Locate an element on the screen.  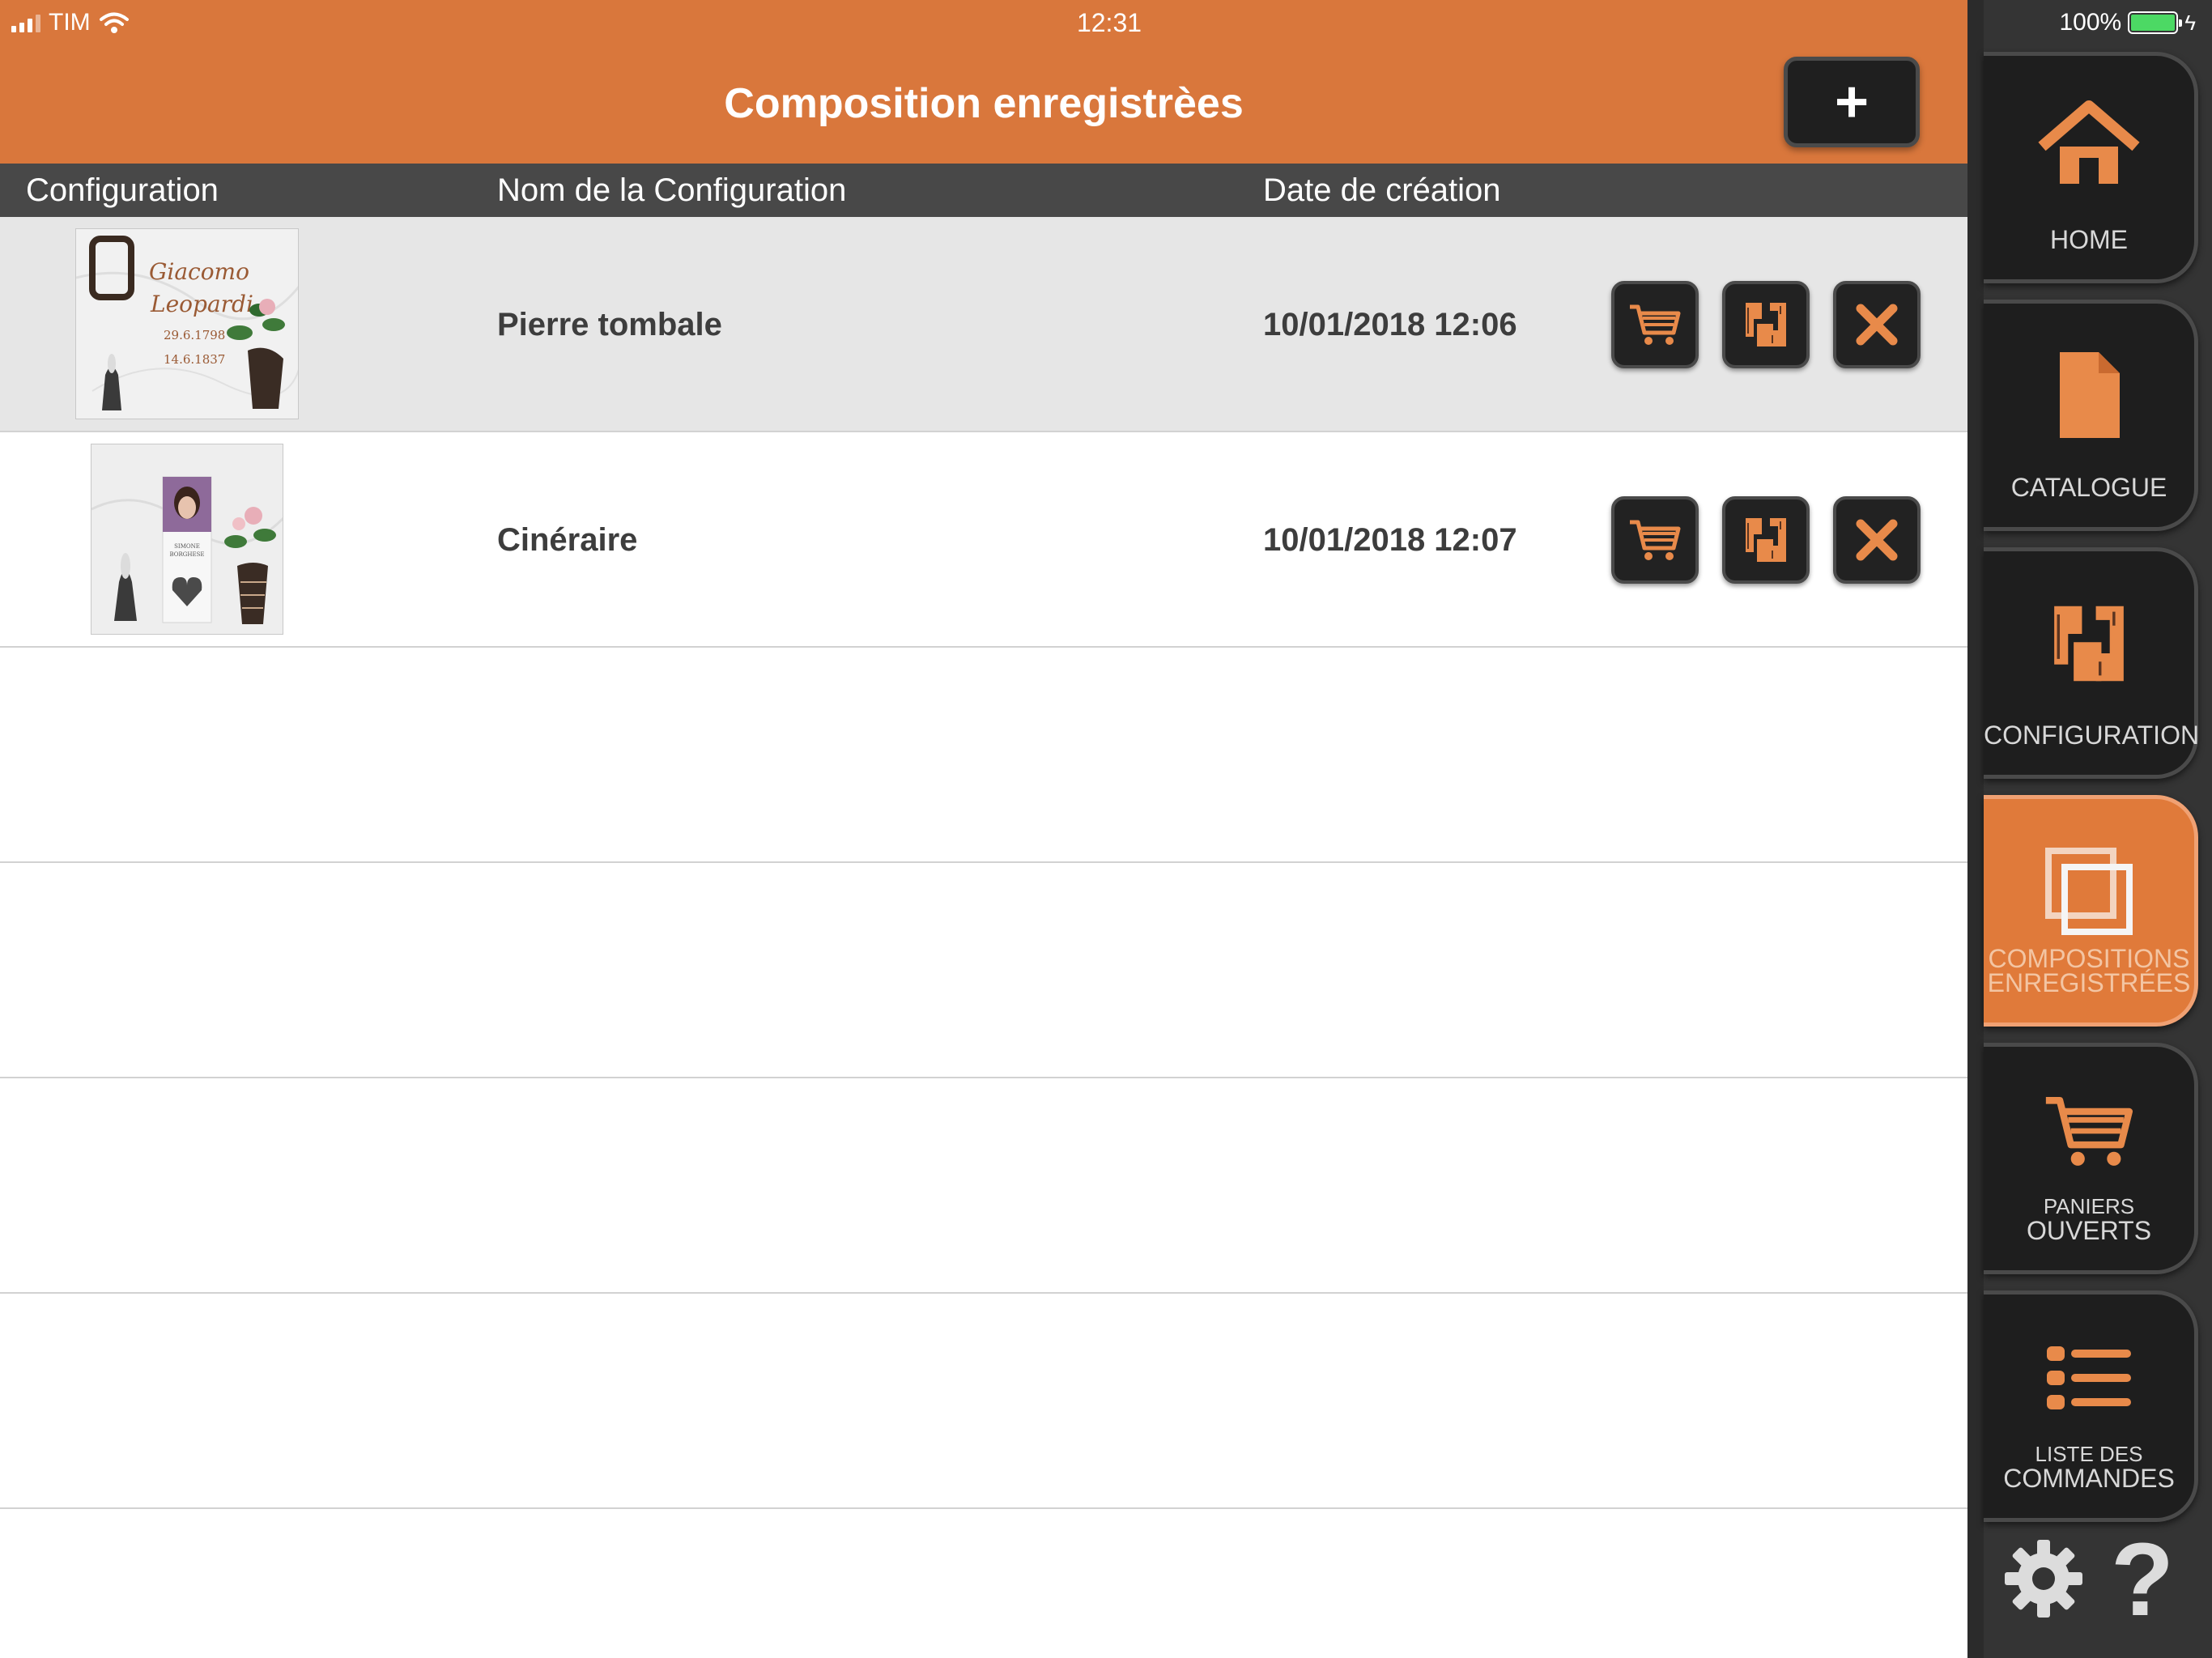
svg-text: 29.6.1798 is located at coordinates (195, 335).